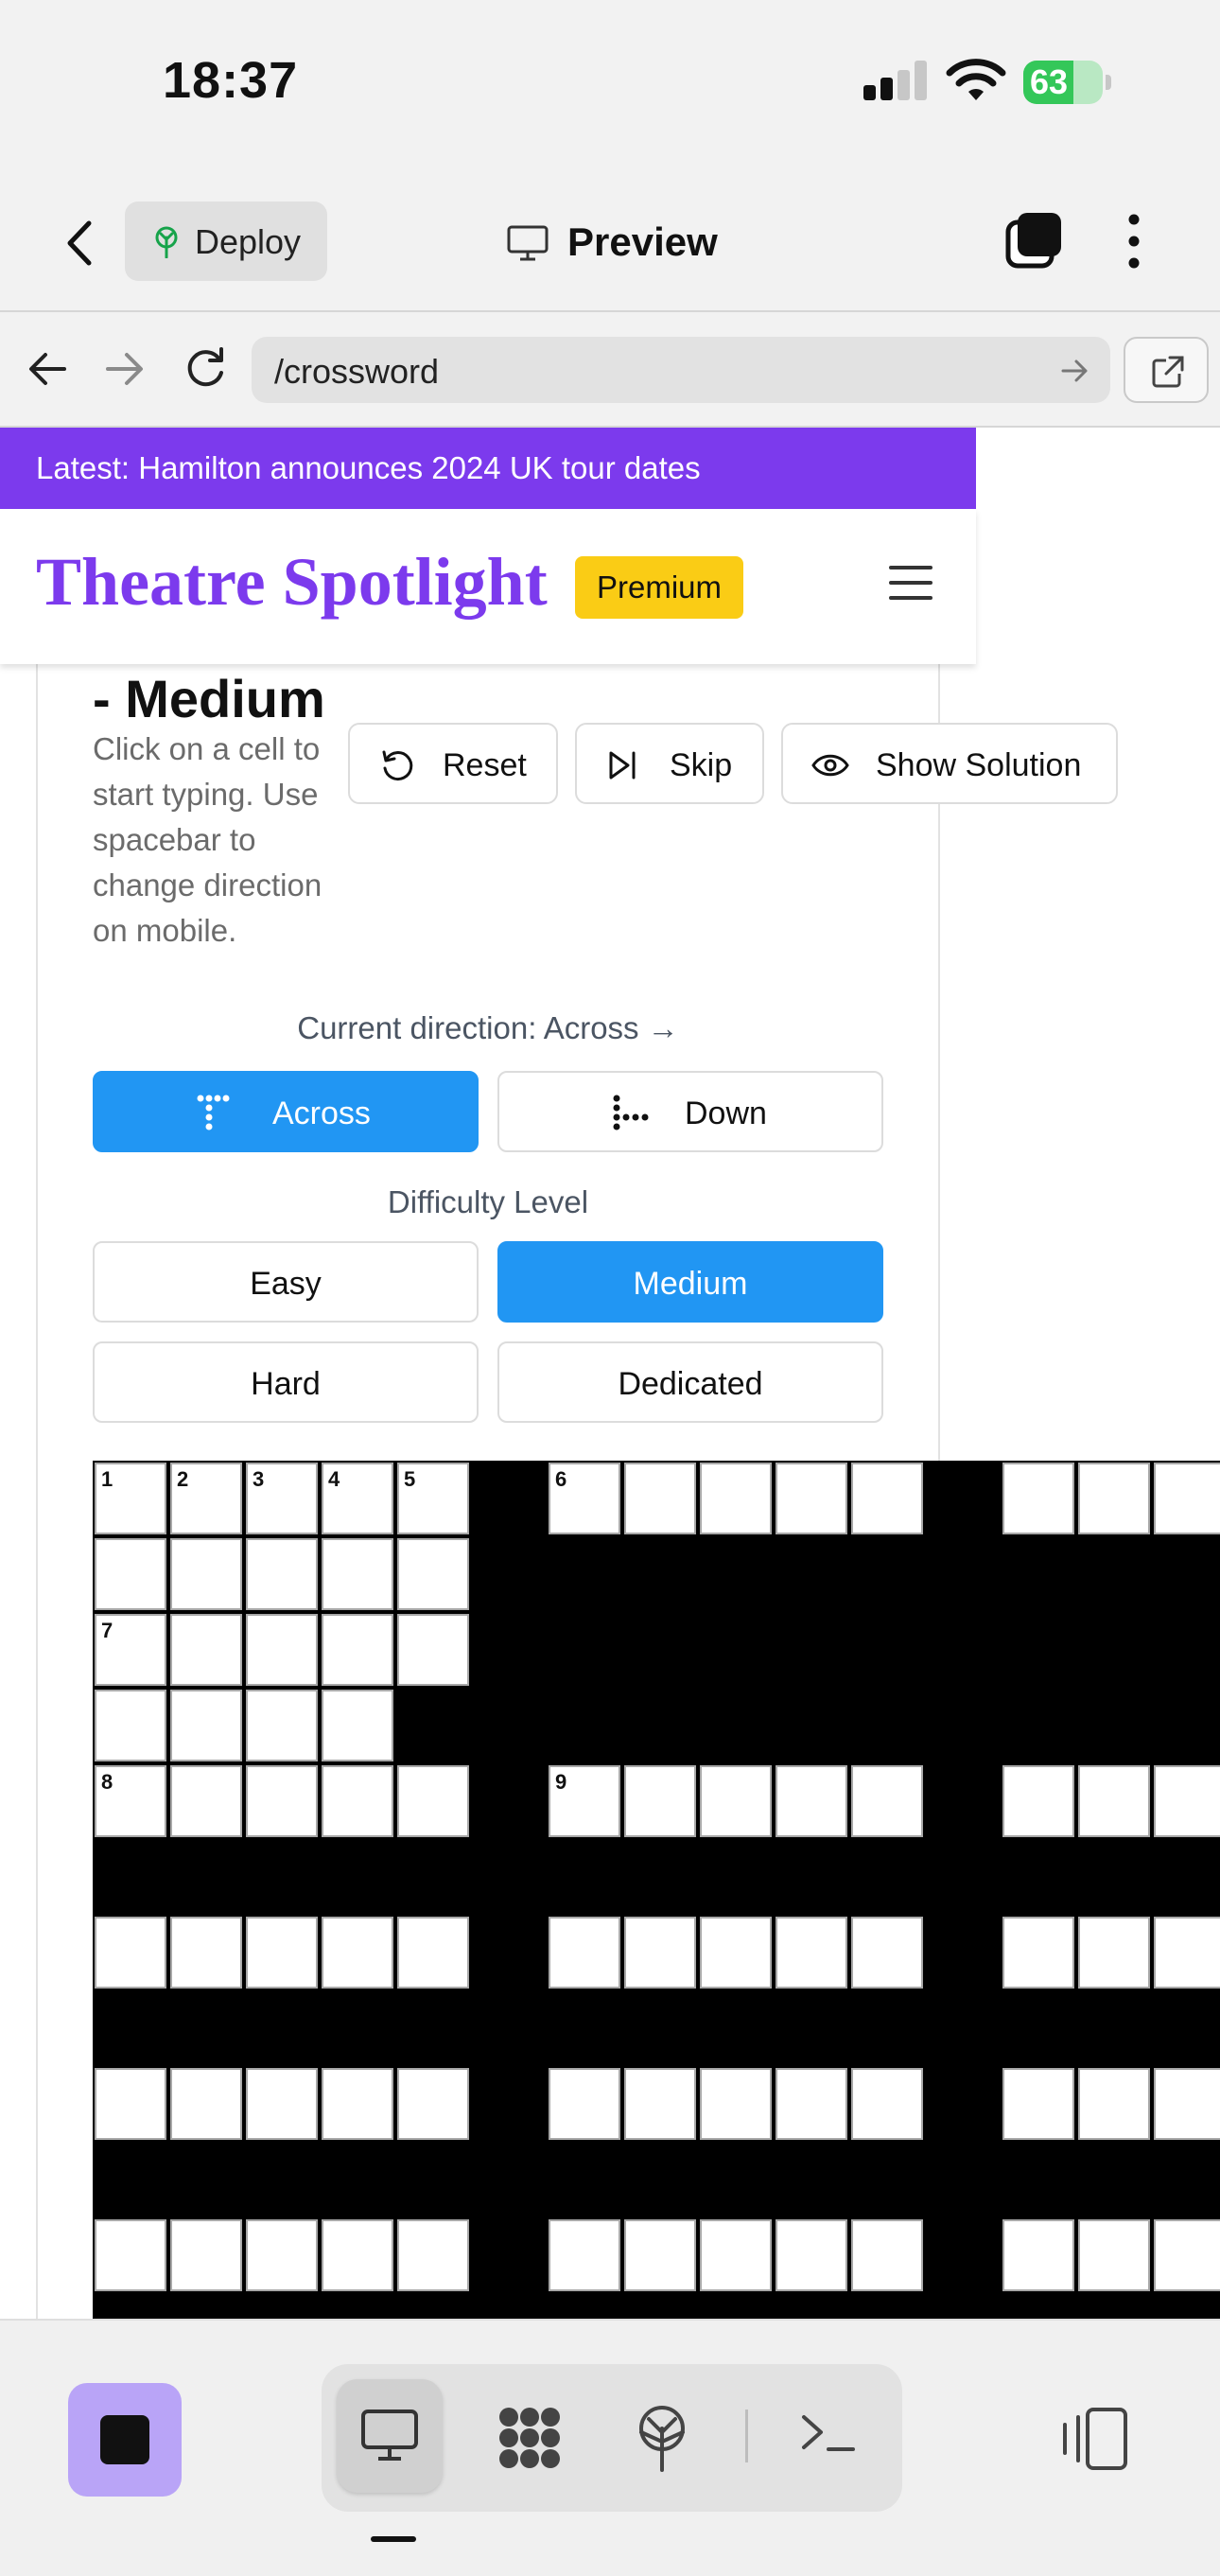  I want to click on desktop-preview-mode-button, so click(390, 2436).